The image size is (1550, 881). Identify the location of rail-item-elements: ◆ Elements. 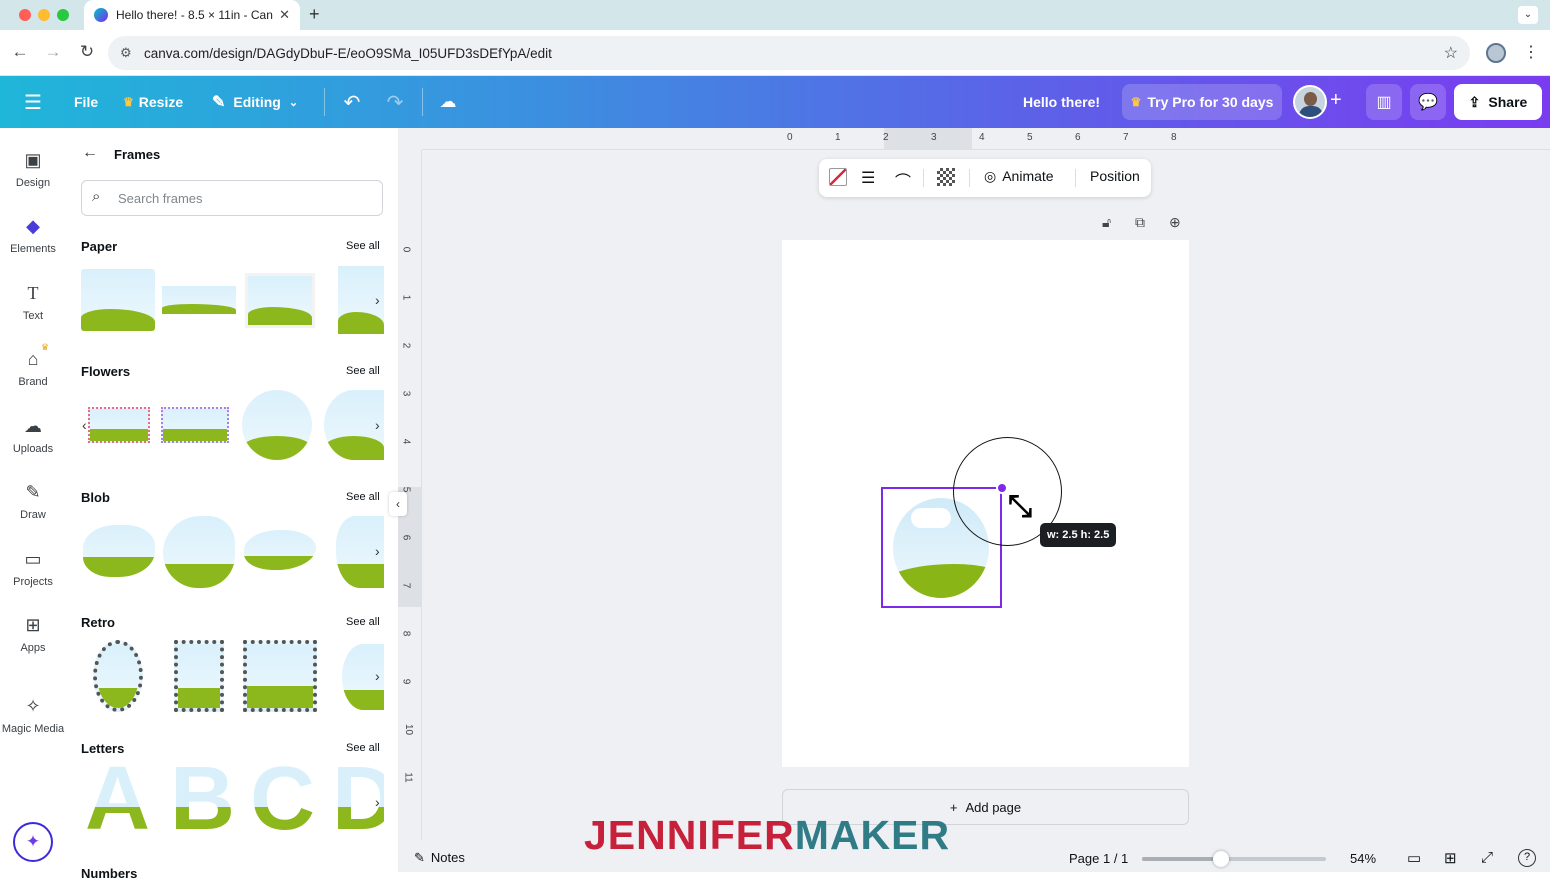
(33, 235).